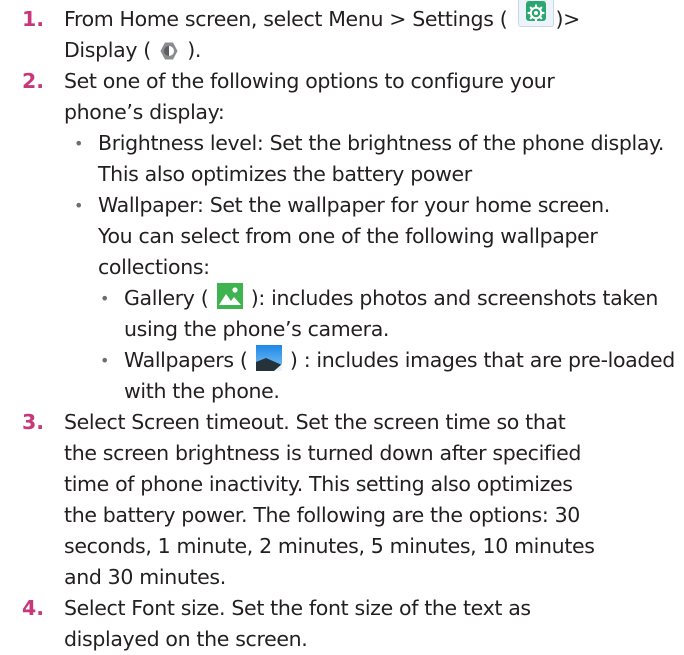 The height and width of the screenshot is (655, 684). I want to click on step-2-line-2: phone’s display:, so click(342, 112).